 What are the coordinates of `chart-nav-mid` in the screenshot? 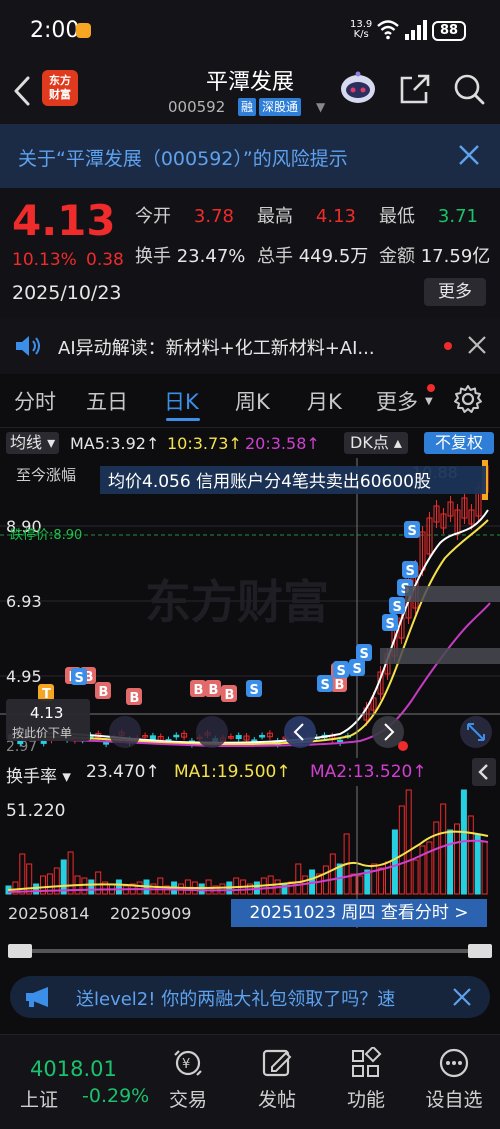 It's located at (212, 732).